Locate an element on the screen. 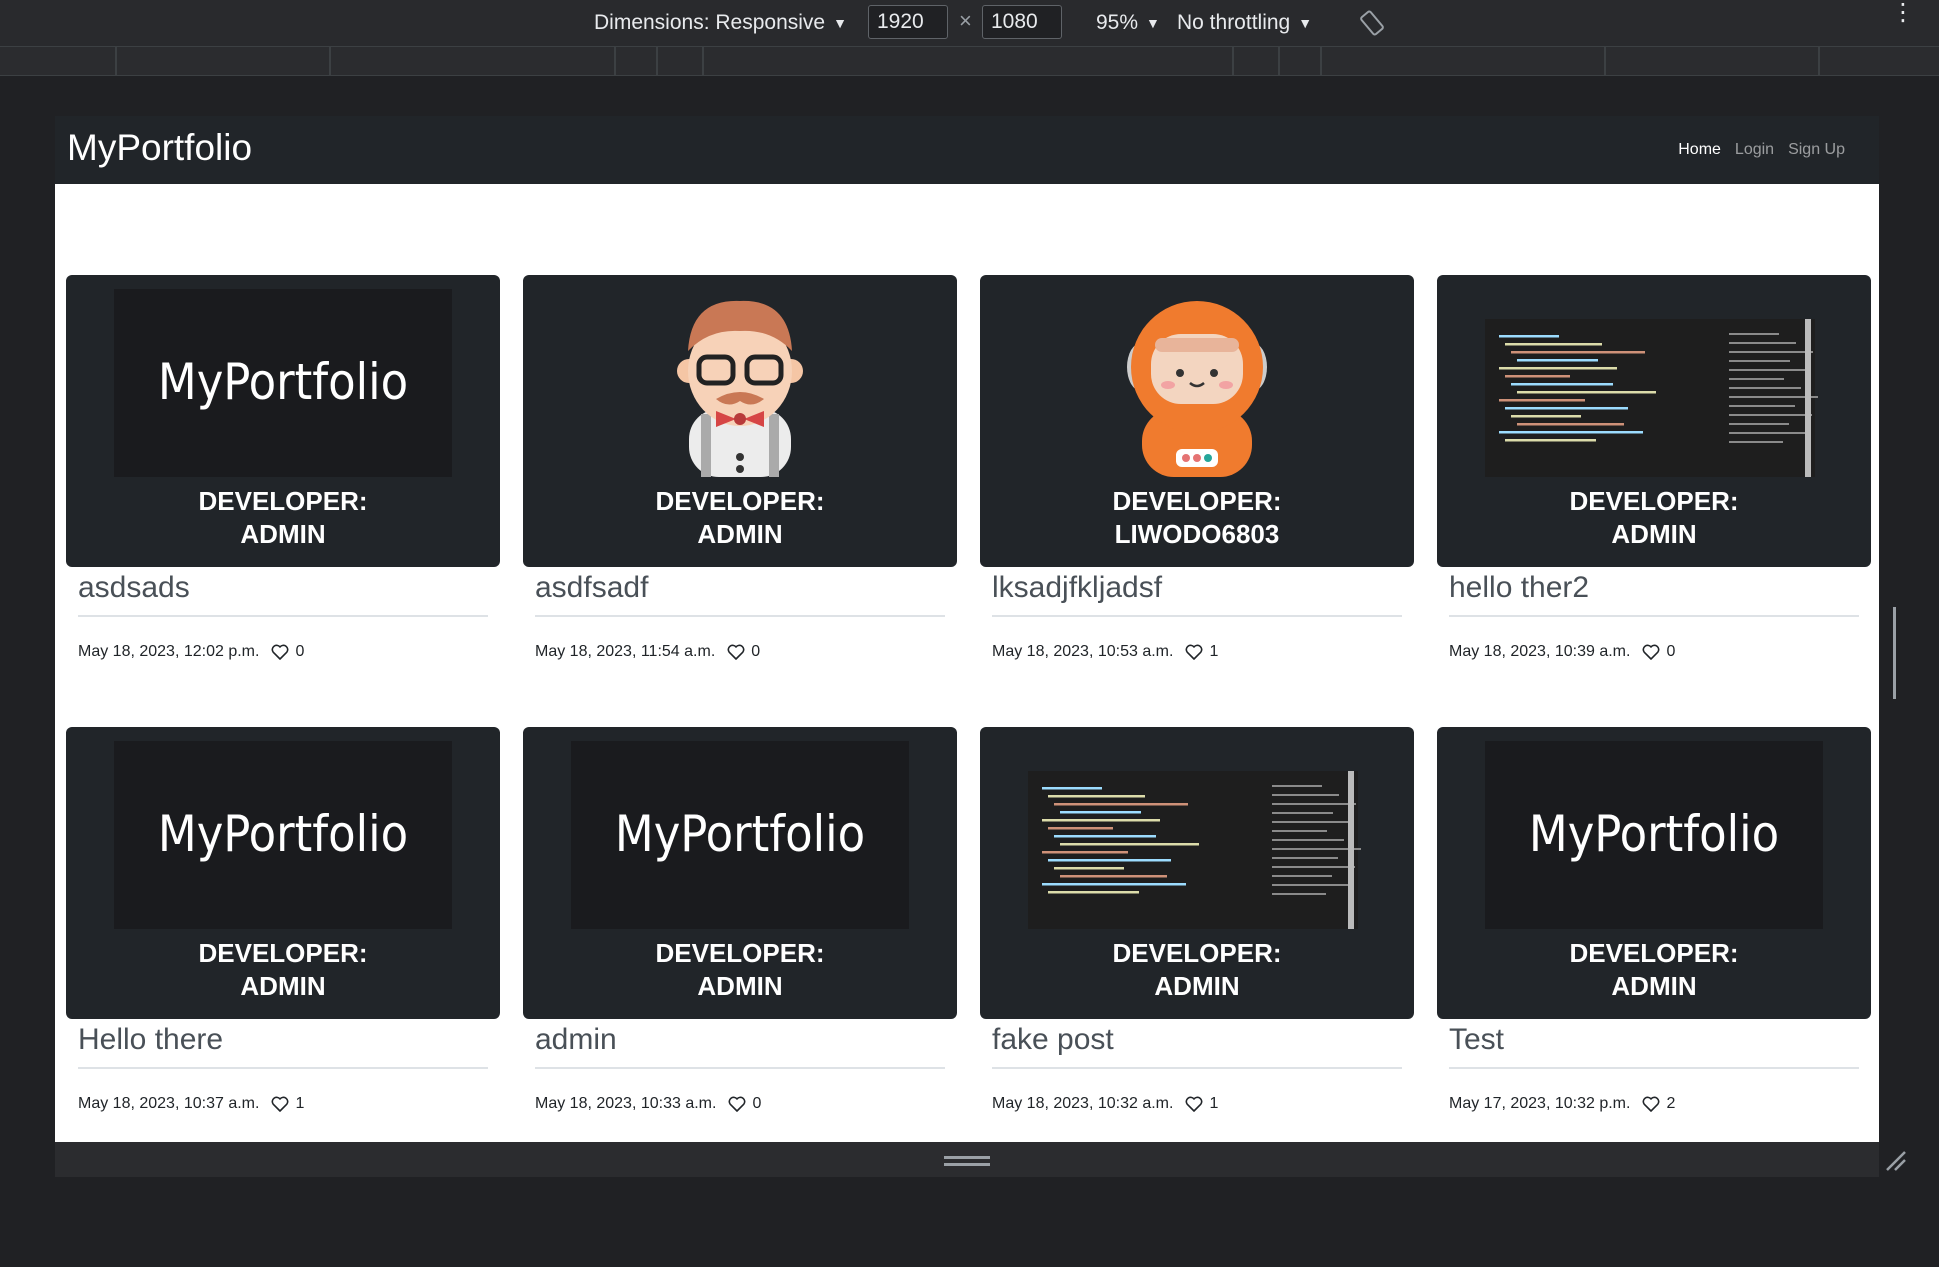 This screenshot has height=1267, width=1939. navbar: MyPortfolio Home Login Sign Up is located at coordinates (967, 150).